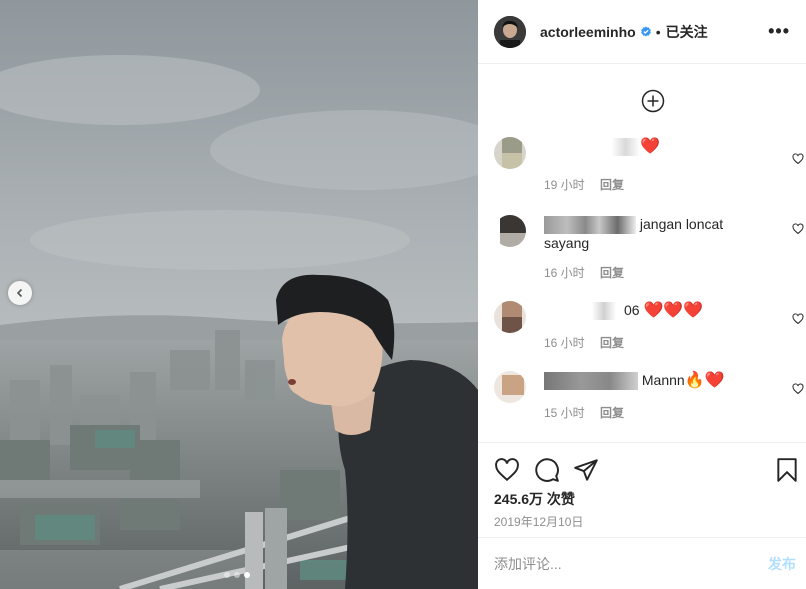 The image size is (806, 589). Describe the element at coordinates (632, 310) in the screenshot. I see `comment-body-text: 06` at that location.